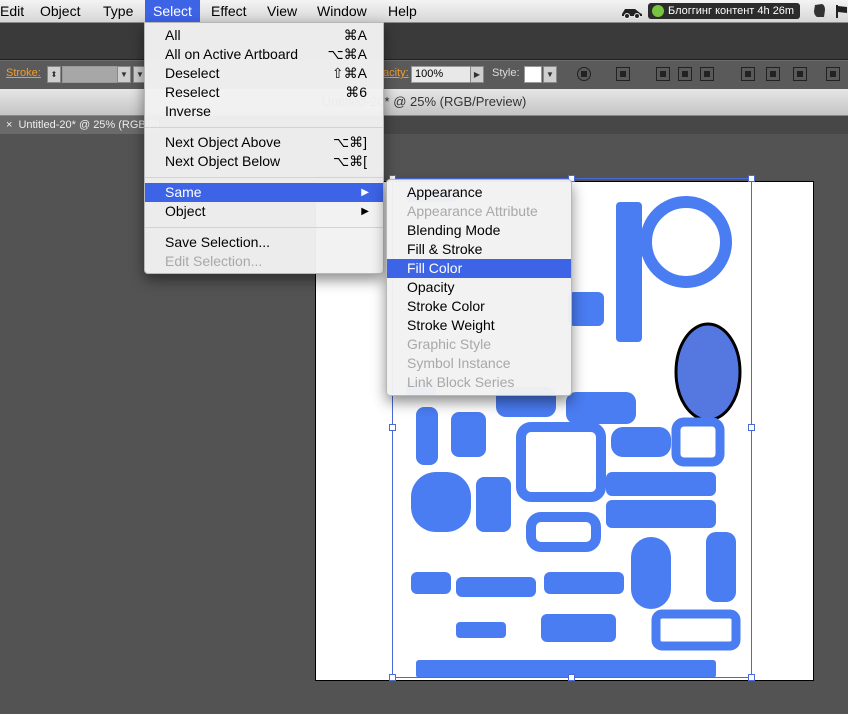 The image size is (848, 714). I want to click on menu-item-reselect: Reselect ⌘6, so click(264, 92).